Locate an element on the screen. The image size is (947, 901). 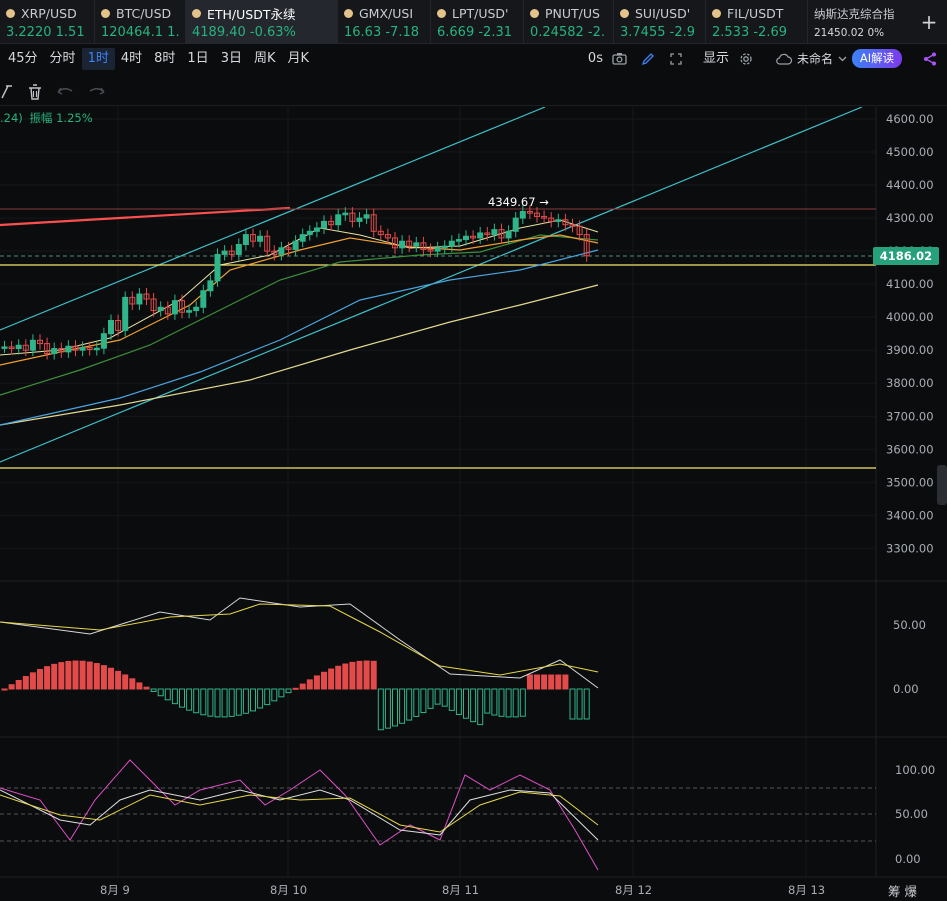
fullscreen-icon is located at coordinates (676, 59).